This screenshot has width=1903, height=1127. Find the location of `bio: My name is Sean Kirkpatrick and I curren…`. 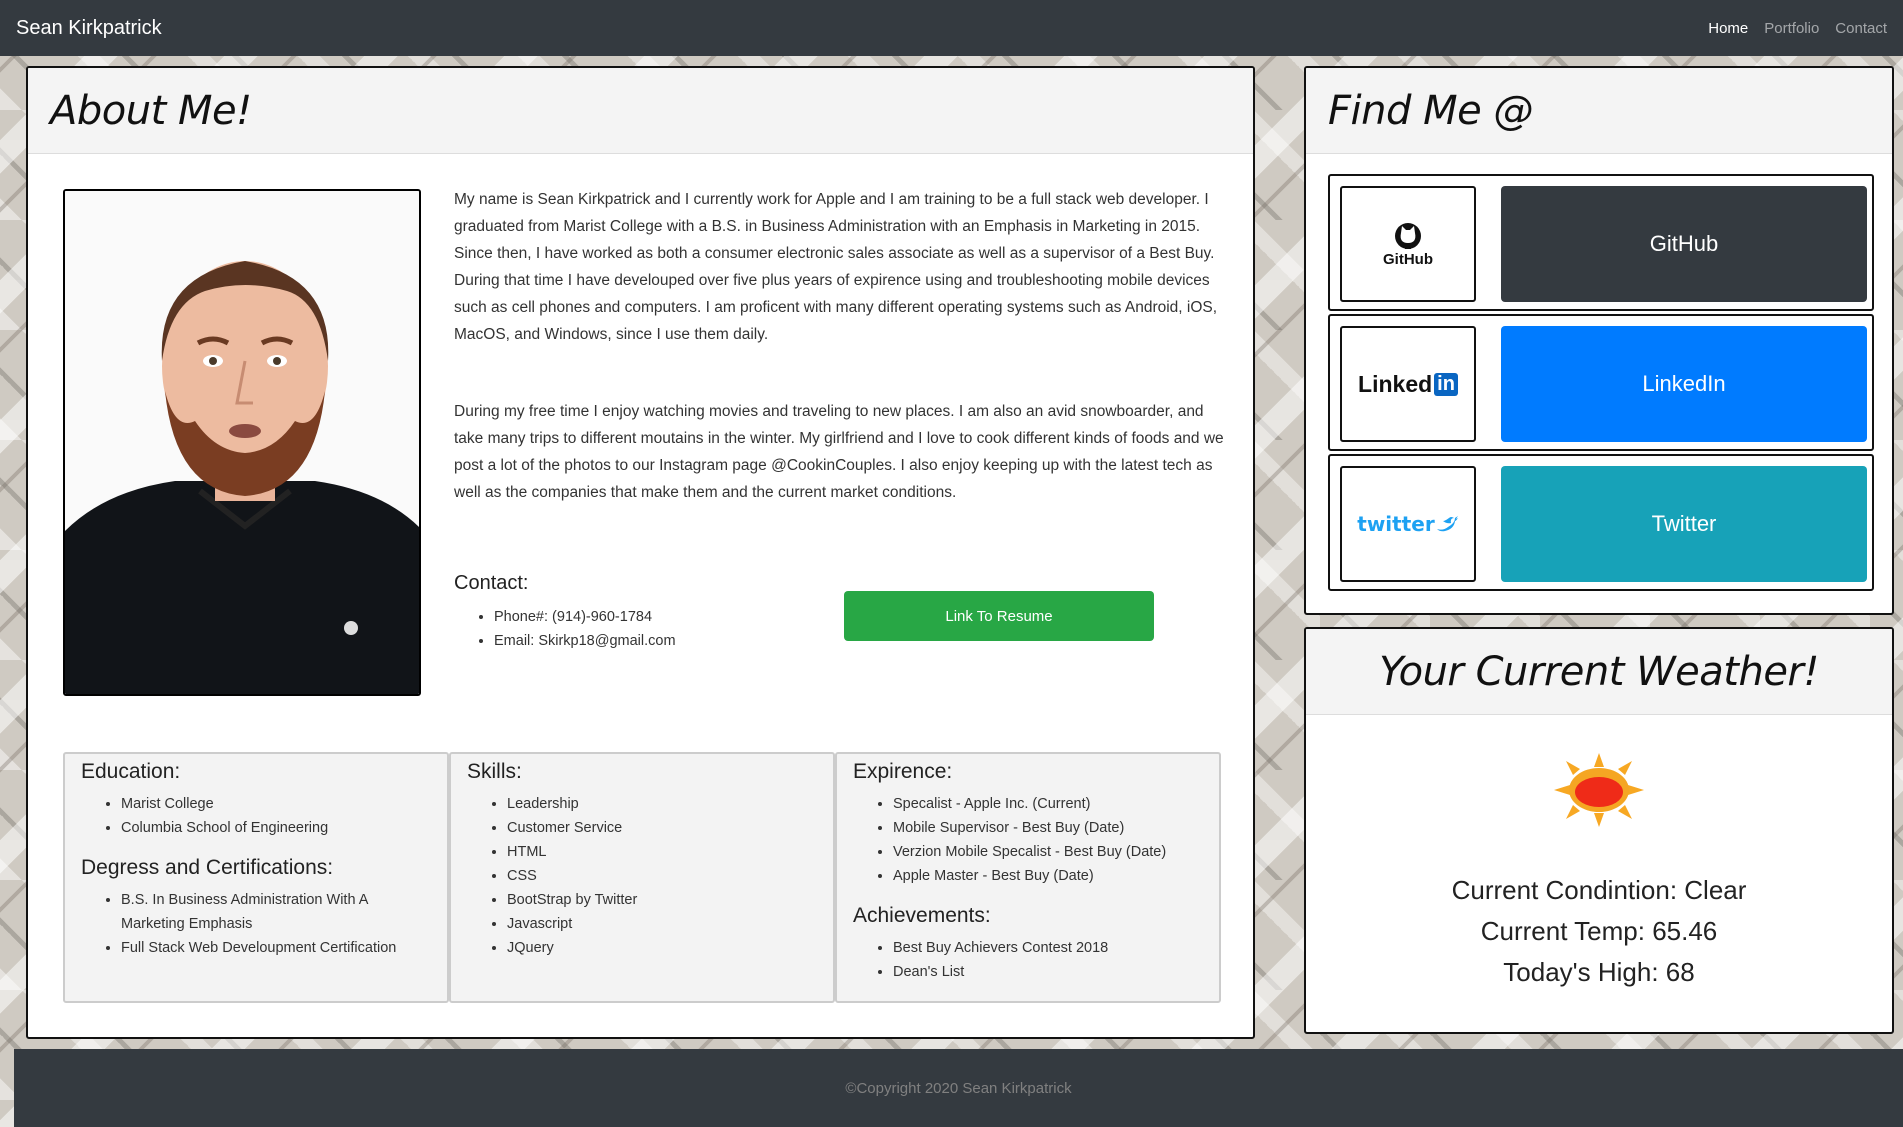

bio: My name is Sean Kirkpatrick and I curren… is located at coordinates (842, 346).